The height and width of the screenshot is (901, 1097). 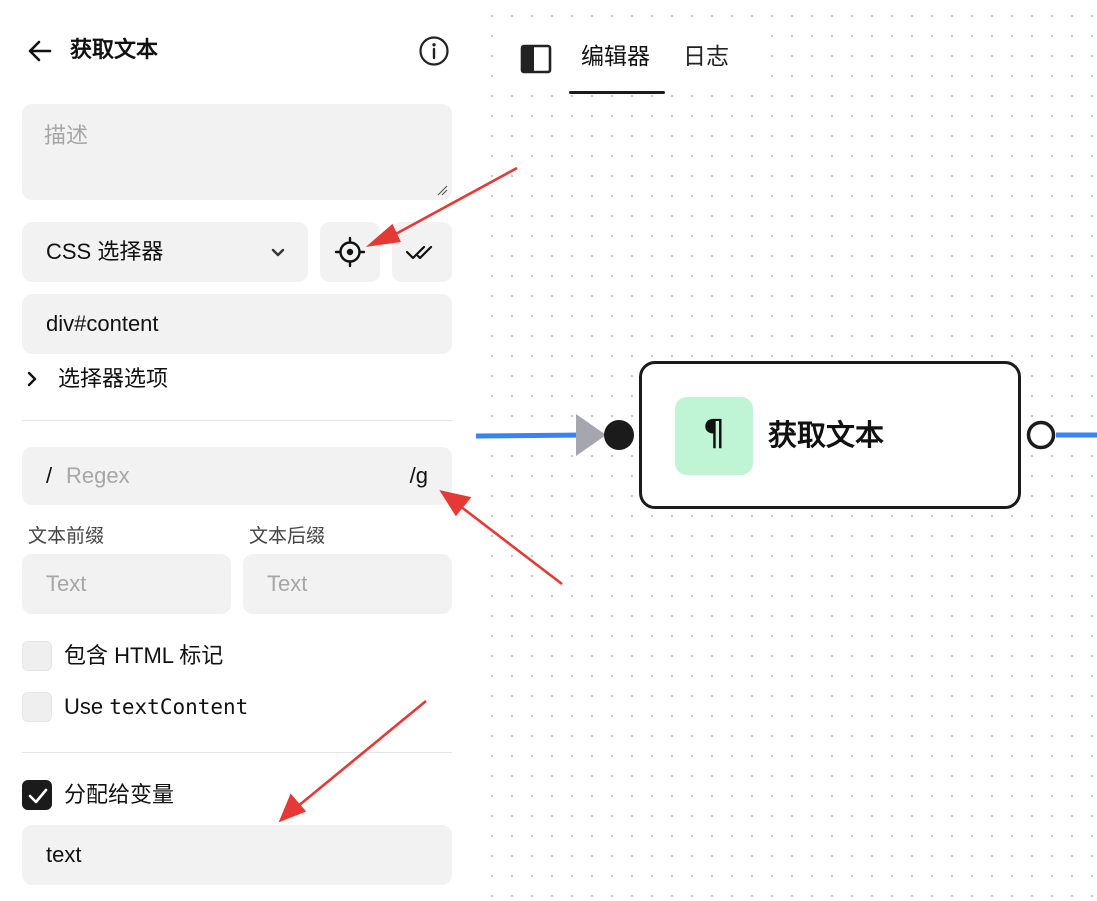 I want to click on text-prefix-input, so click(x=126, y=584).